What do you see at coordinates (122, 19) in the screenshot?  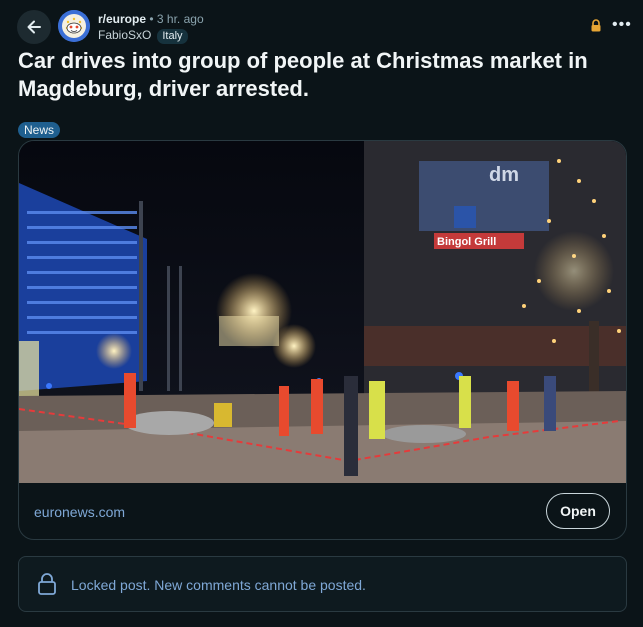 I see `subreddit-name: r/europe` at bounding box center [122, 19].